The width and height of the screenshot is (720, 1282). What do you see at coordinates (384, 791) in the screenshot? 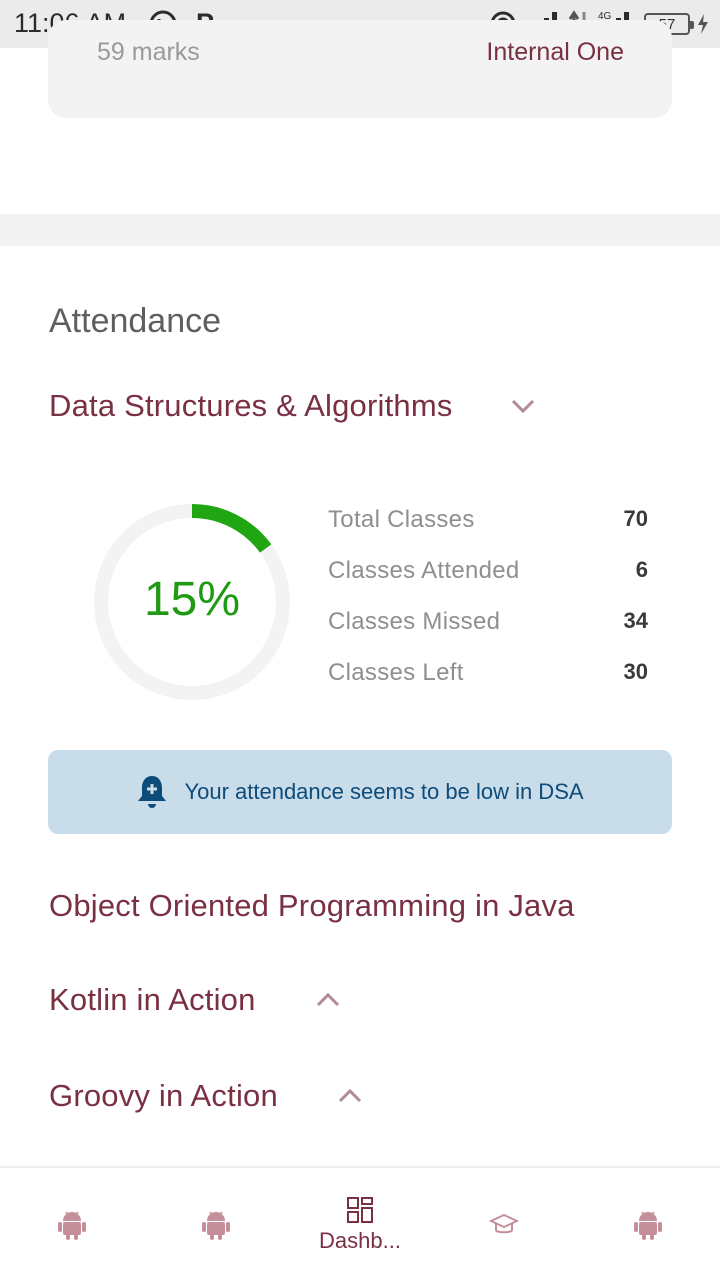
I see `alert-message: Your attendance seems to be low in DSA` at bounding box center [384, 791].